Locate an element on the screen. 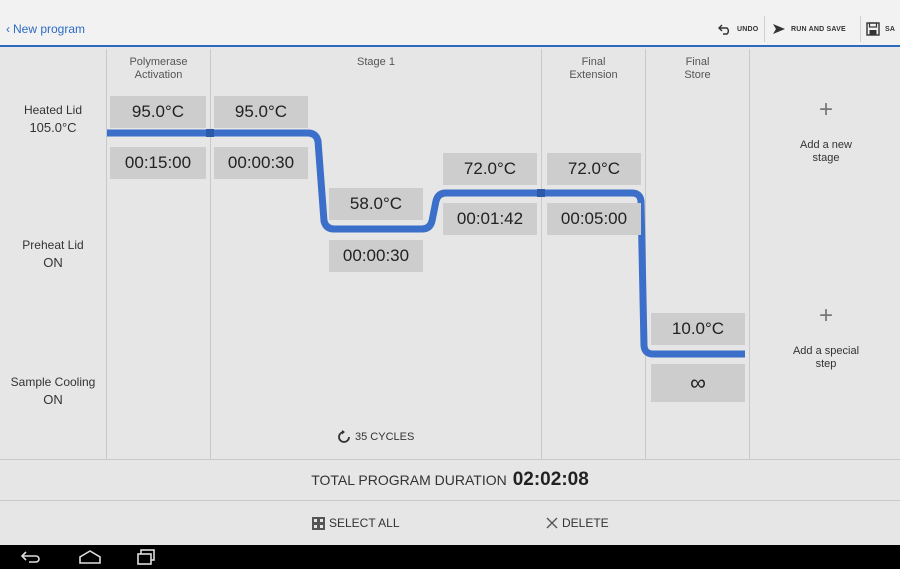 The width and height of the screenshot is (900, 569). run-and-save-label: RUN AND SAVE is located at coordinates (818, 29).